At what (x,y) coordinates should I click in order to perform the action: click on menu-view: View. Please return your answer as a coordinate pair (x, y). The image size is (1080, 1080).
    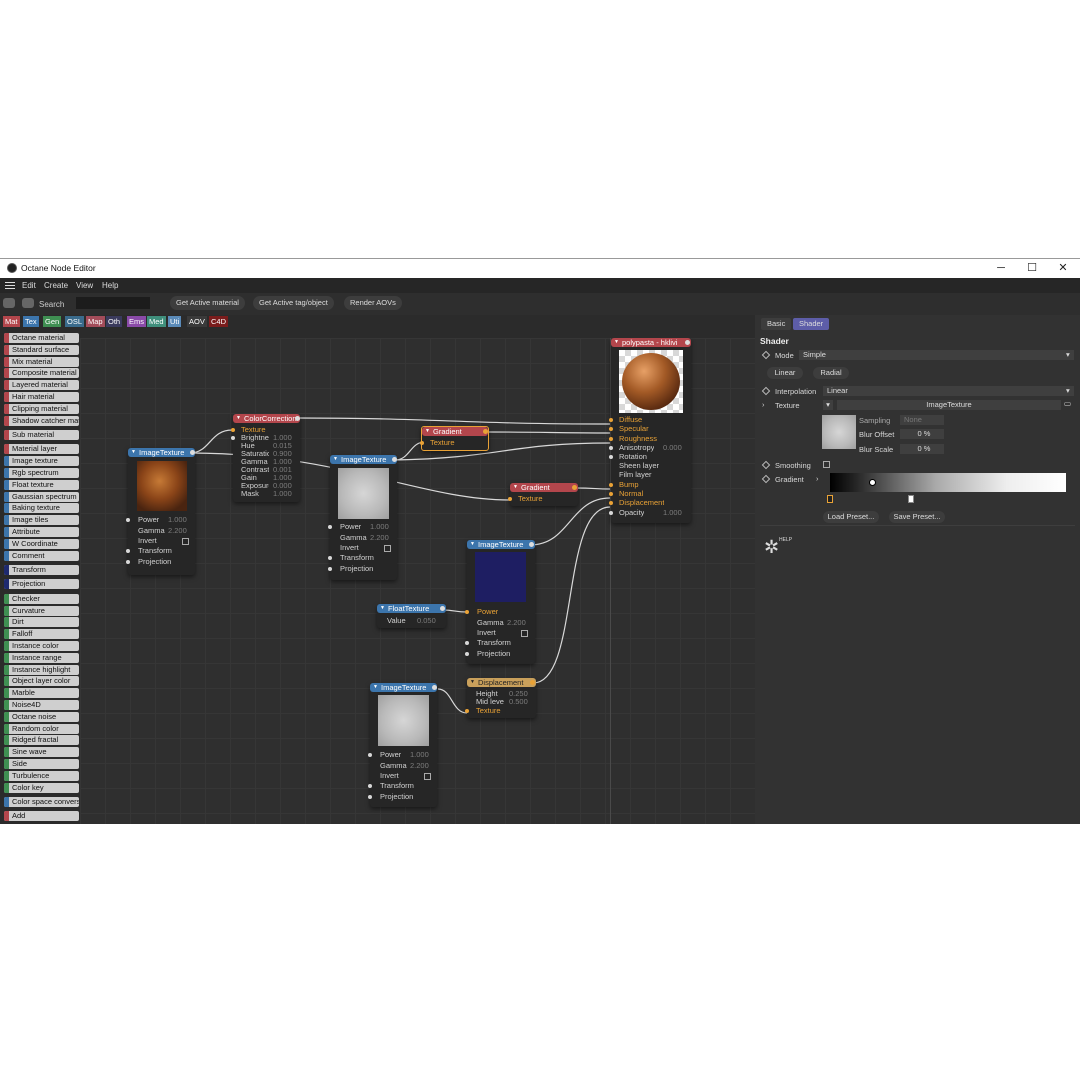
    Looking at the image, I should click on (84, 285).